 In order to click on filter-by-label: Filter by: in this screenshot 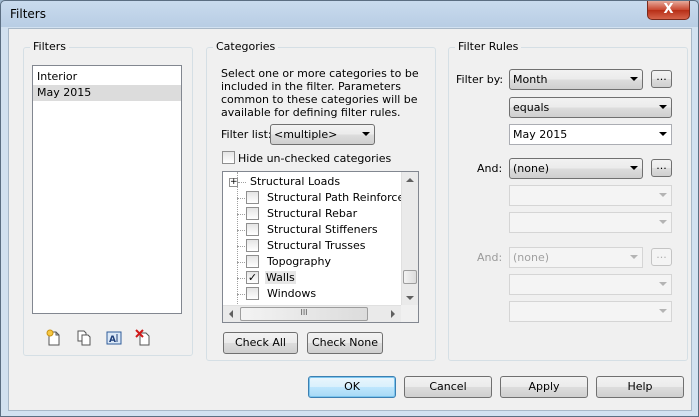, I will do `click(480, 79)`.